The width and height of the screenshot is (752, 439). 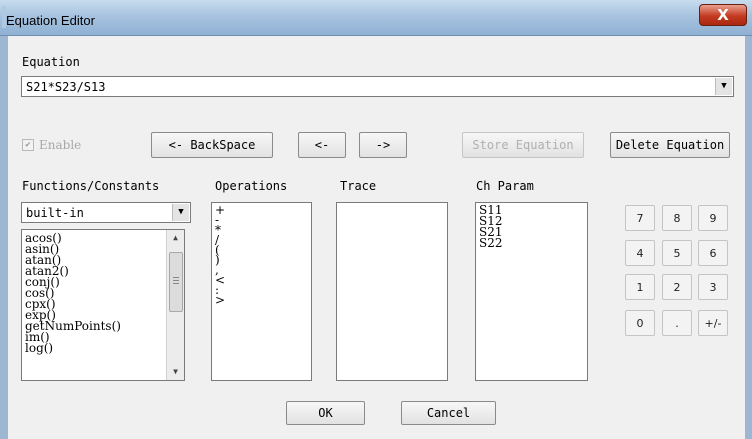 What do you see at coordinates (640, 218) in the screenshot?
I see `keypad-key-7: 7` at bounding box center [640, 218].